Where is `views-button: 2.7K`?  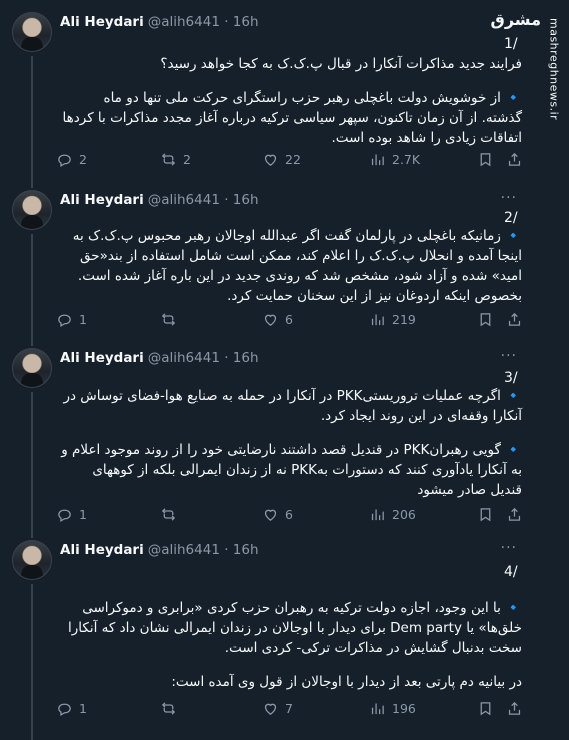 views-button: 2.7K is located at coordinates (394, 159).